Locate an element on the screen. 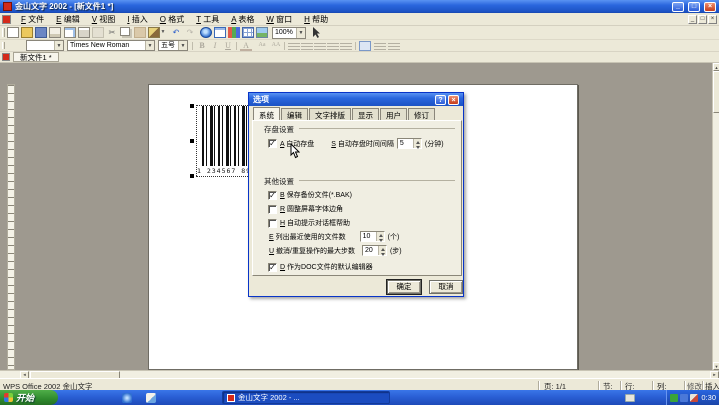 This screenshot has height=405, width=719. default-editor-checkbox is located at coordinates (272, 267).